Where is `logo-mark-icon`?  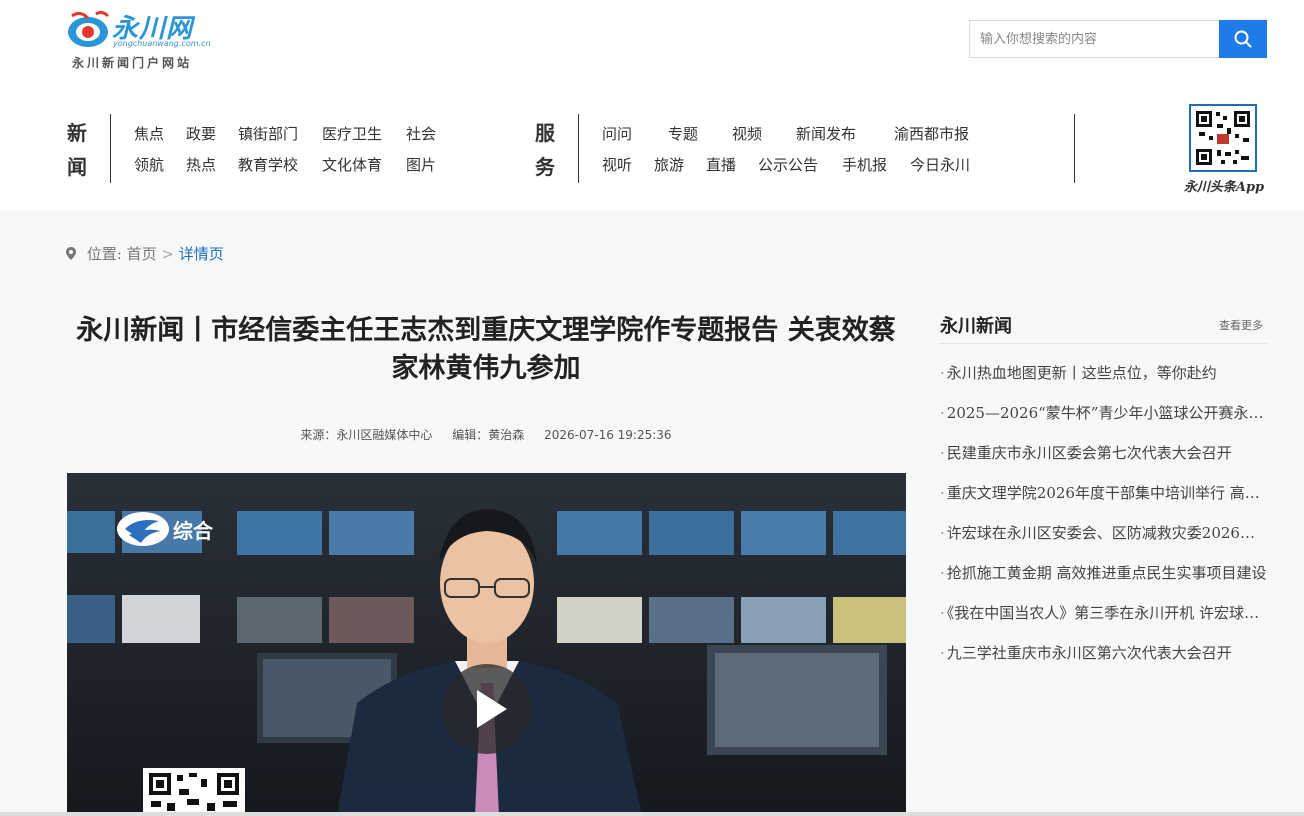 logo-mark-icon is located at coordinates (89, 28).